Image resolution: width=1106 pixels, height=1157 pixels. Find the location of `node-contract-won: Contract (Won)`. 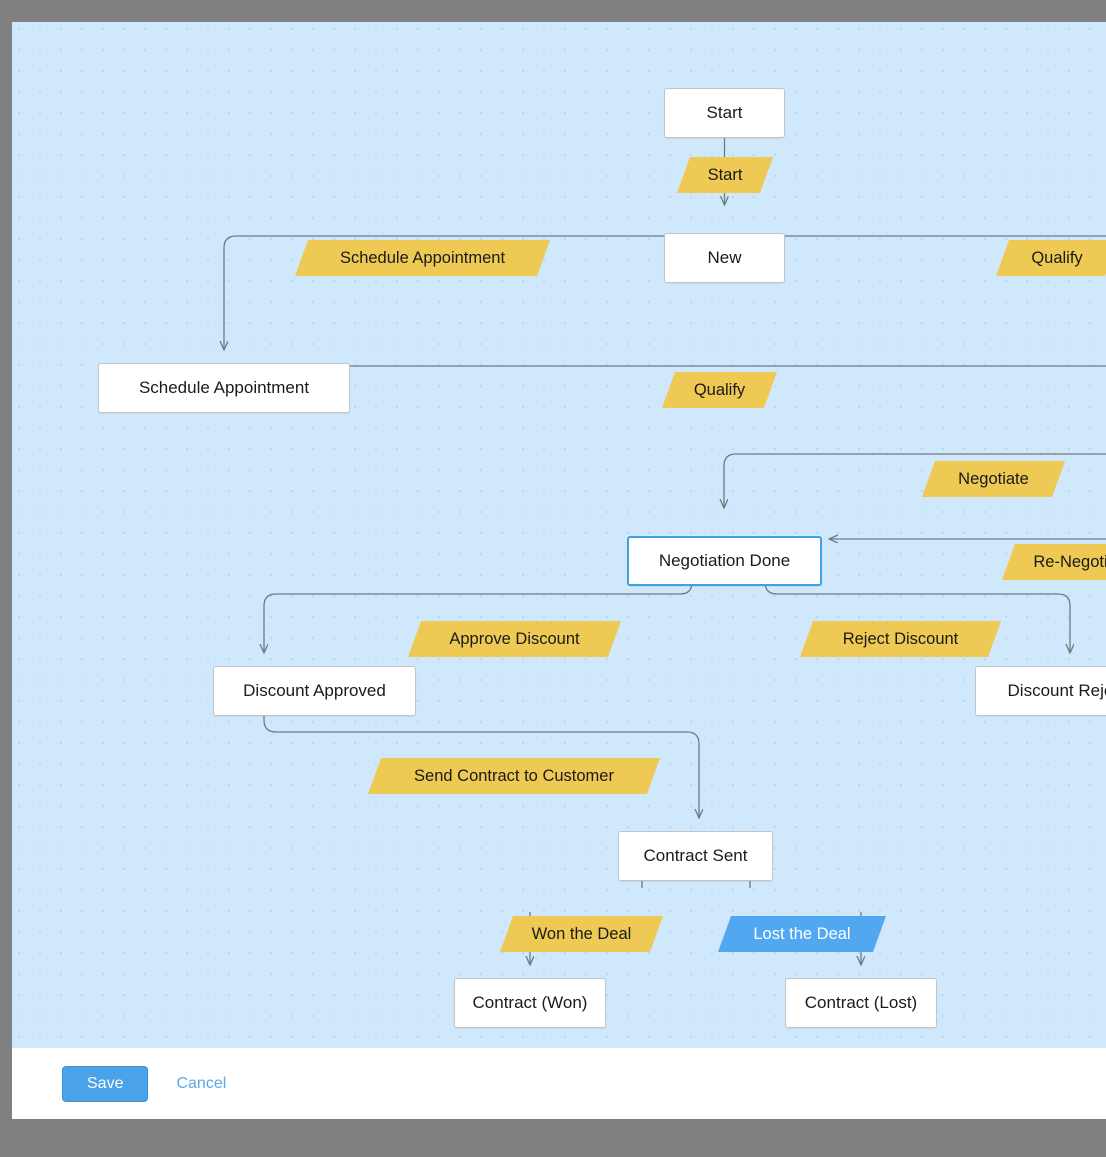

node-contract-won: Contract (Won) is located at coordinates (530, 1003).